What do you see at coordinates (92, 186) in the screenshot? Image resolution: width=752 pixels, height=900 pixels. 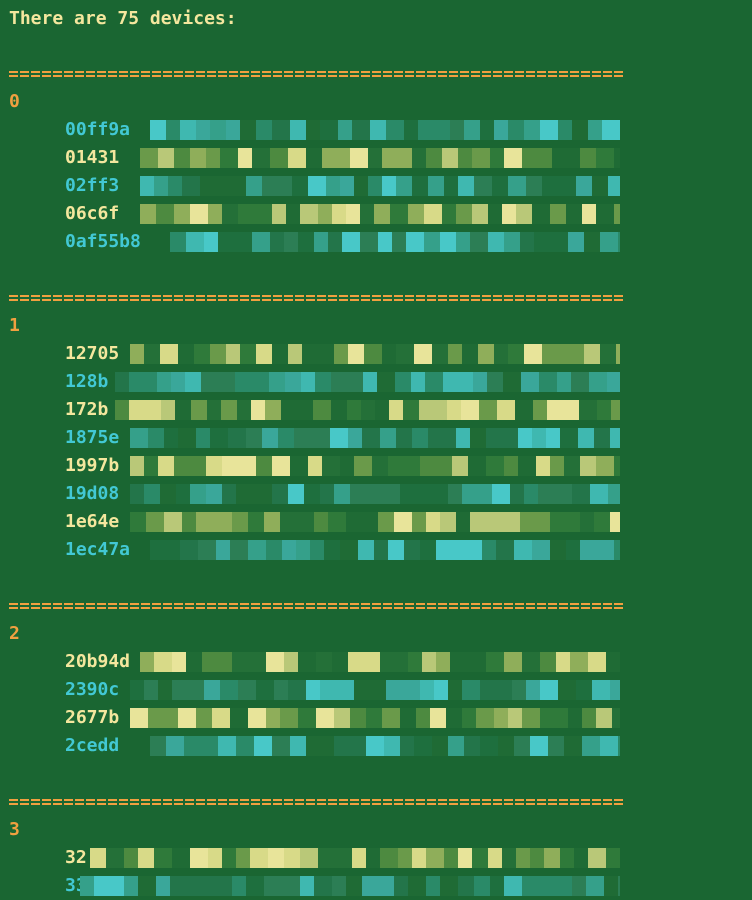 I see `device-id: 02ff3` at bounding box center [92, 186].